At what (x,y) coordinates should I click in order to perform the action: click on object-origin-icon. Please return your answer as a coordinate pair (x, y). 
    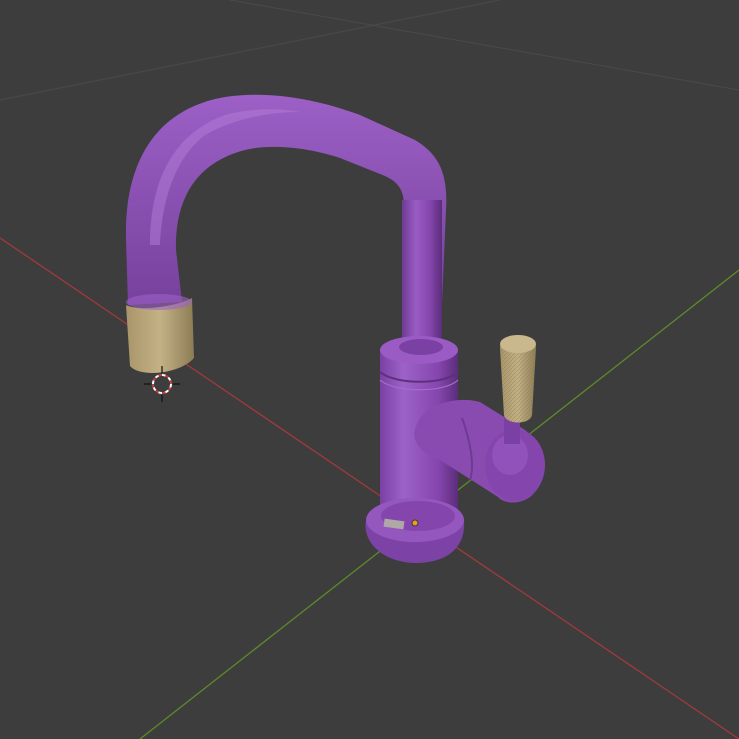
    Looking at the image, I should click on (415, 523).